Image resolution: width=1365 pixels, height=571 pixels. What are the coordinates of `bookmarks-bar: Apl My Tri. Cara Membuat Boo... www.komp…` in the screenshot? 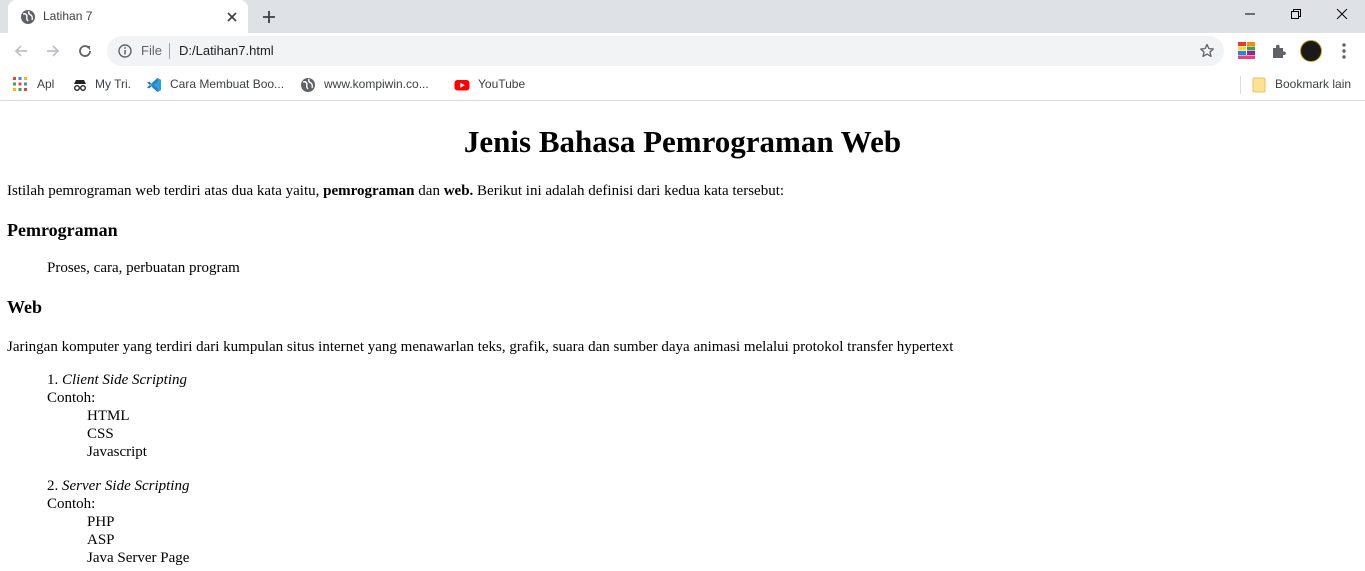 It's located at (682, 85).